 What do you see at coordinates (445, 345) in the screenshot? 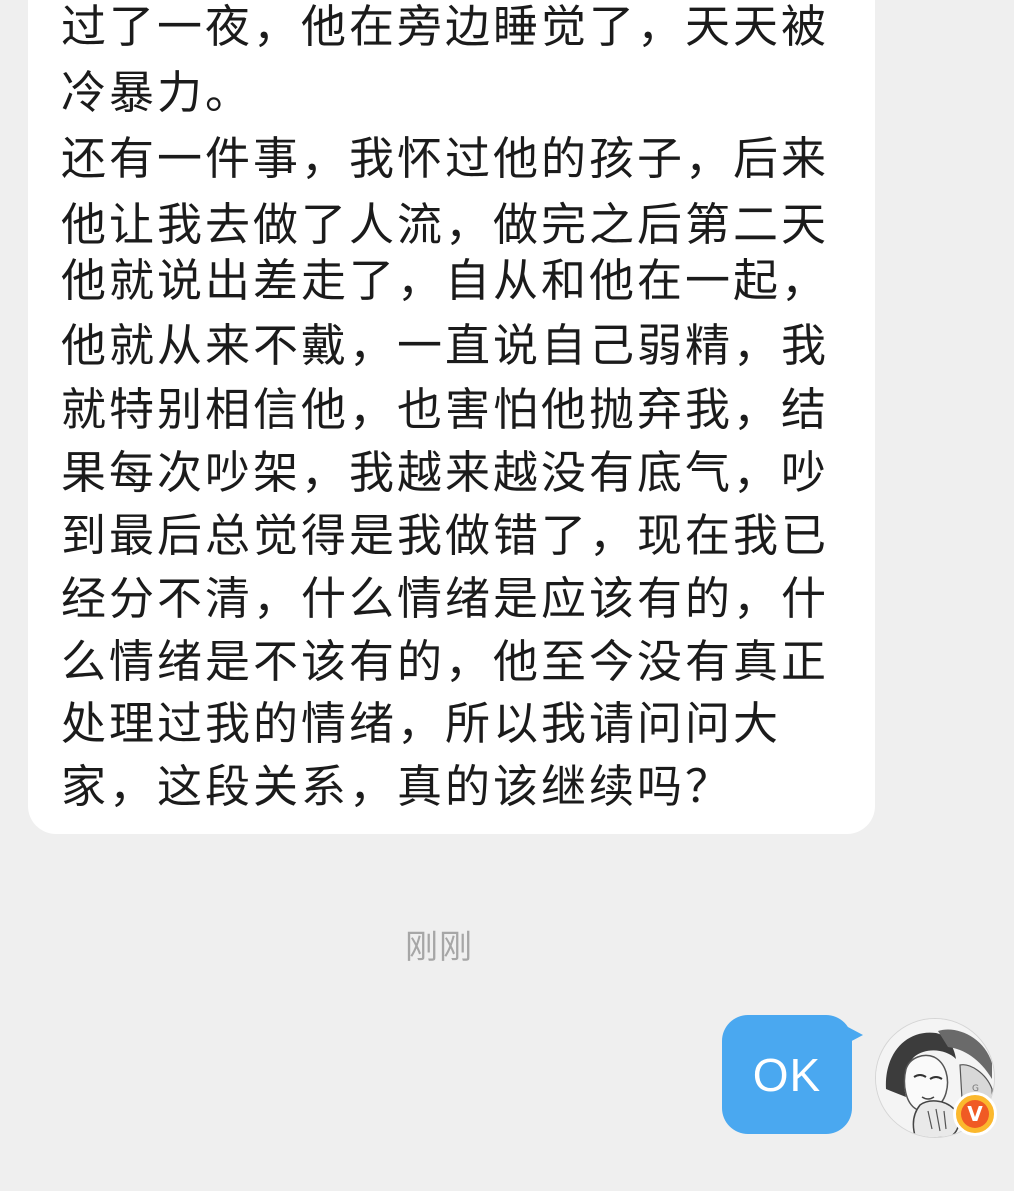
I see `message-line: 他就从来不戴，一直说自己弱精，我` at bounding box center [445, 345].